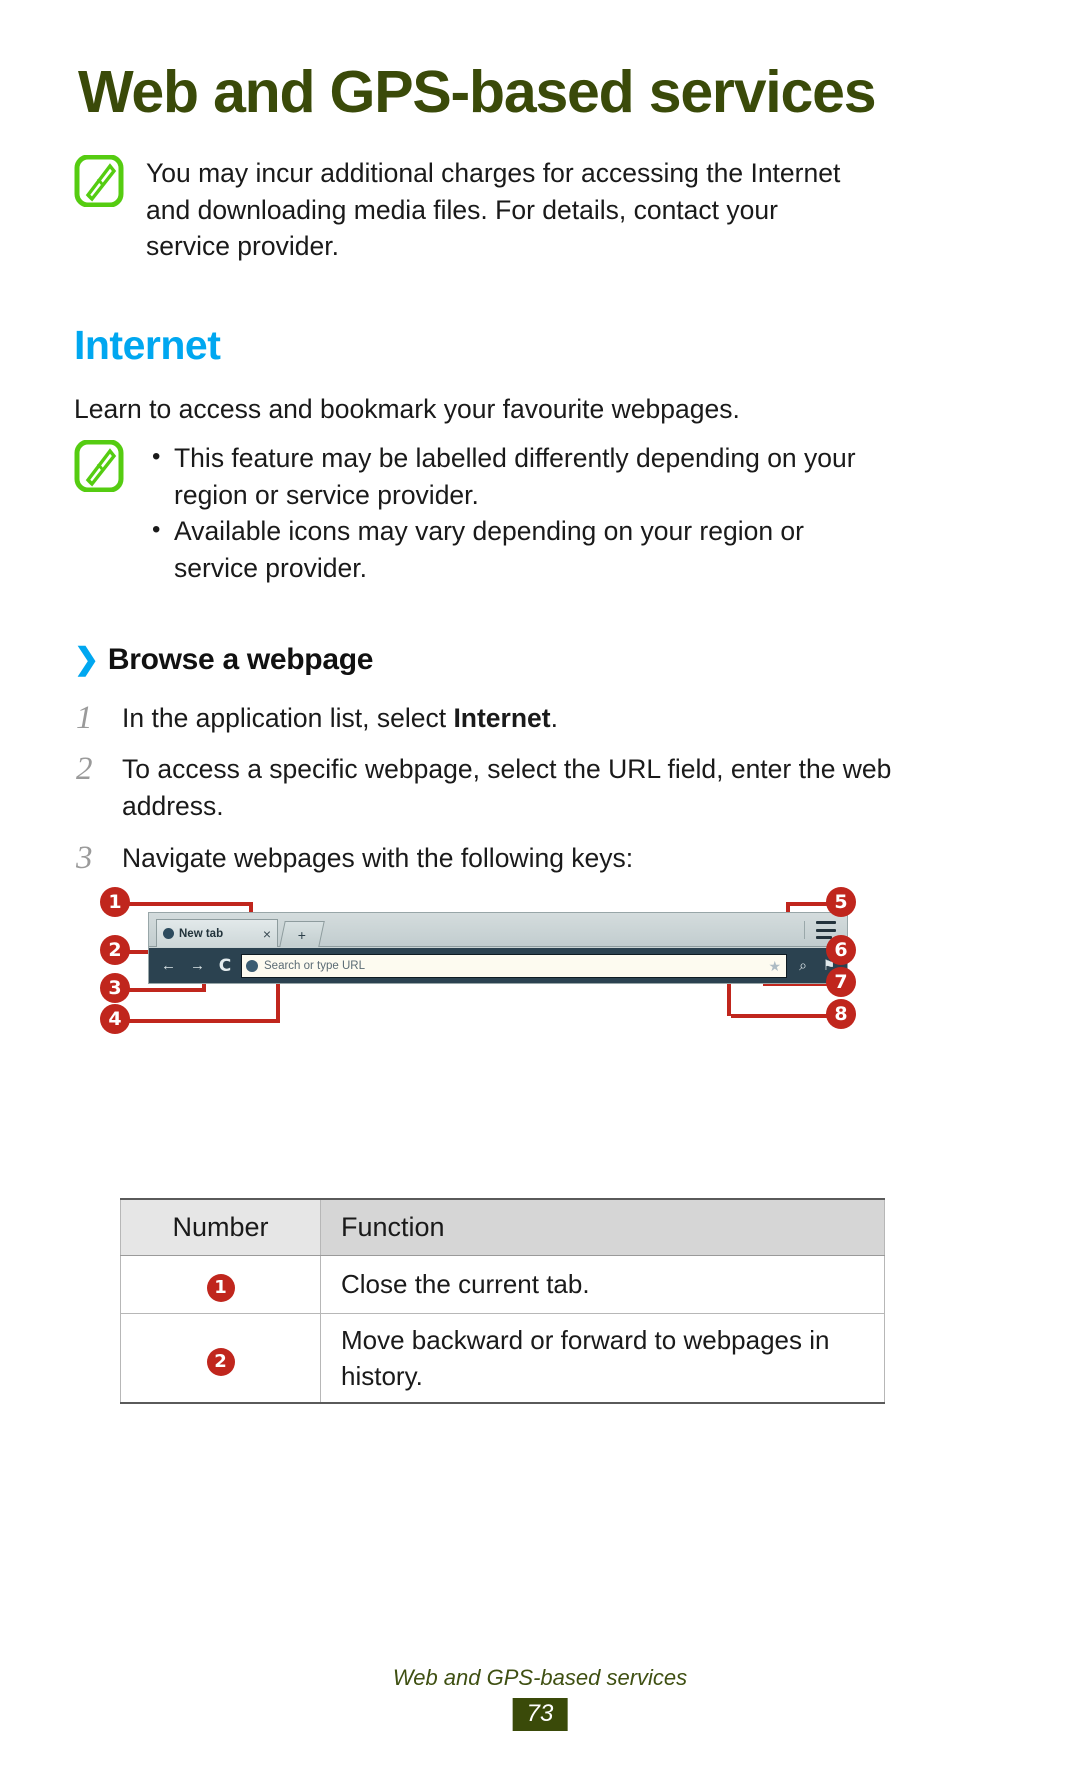 This screenshot has height=1771, width=1080. What do you see at coordinates (477, 92) in the screenshot?
I see `page-title: Web and GPS-based services` at bounding box center [477, 92].